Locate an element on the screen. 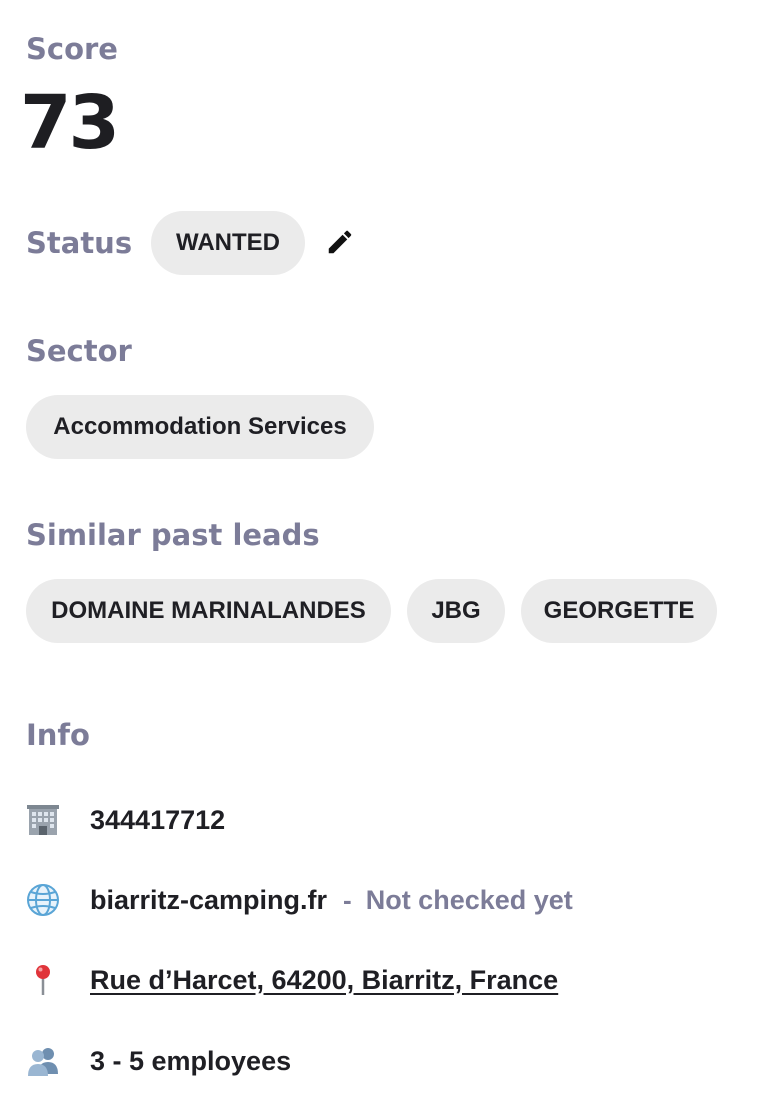 The image size is (774, 1102). building-icon is located at coordinates (43, 820).